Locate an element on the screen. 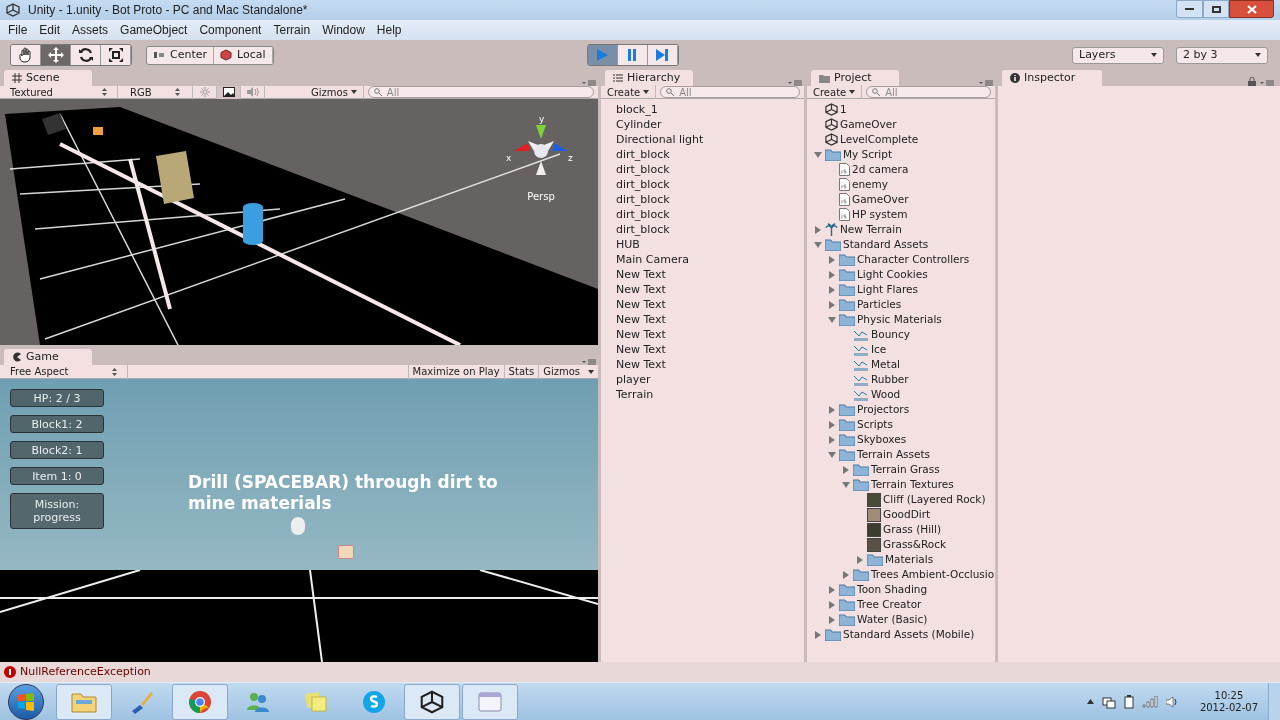 The image size is (1280, 720). show-desktop-button is located at coordinates (1274, 701).